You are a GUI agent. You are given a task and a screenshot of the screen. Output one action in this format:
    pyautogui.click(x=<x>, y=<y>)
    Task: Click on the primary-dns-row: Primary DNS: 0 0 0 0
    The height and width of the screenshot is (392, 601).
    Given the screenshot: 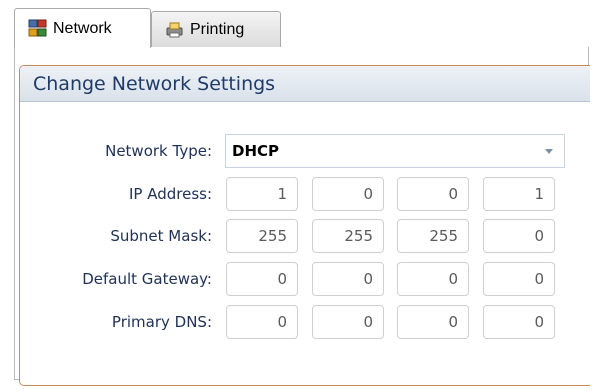 What is the action you would take?
    pyautogui.click(x=305, y=322)
    